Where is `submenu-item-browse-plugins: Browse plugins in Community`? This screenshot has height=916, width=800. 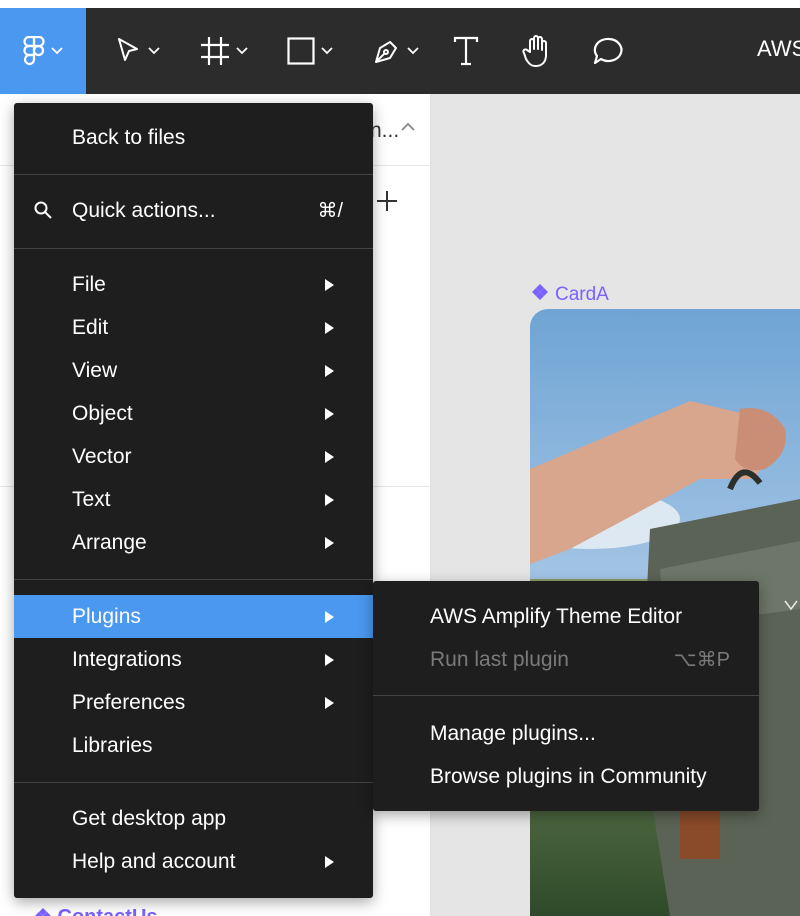
submenu-item-browse-plugins: Browse plugins in Community is located at coordinates (566, 776).